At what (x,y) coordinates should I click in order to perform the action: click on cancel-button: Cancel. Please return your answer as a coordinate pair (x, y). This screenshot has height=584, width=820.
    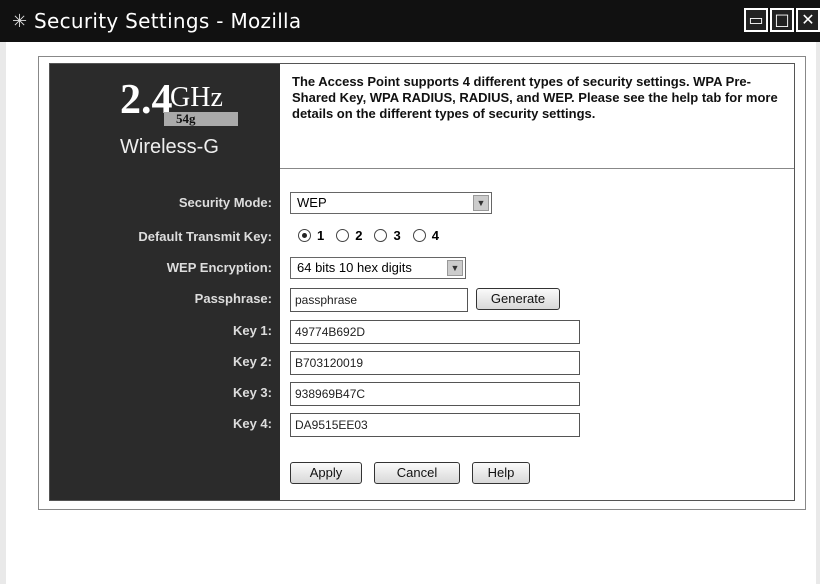
    Looking at the image, I should click on (417, 473).